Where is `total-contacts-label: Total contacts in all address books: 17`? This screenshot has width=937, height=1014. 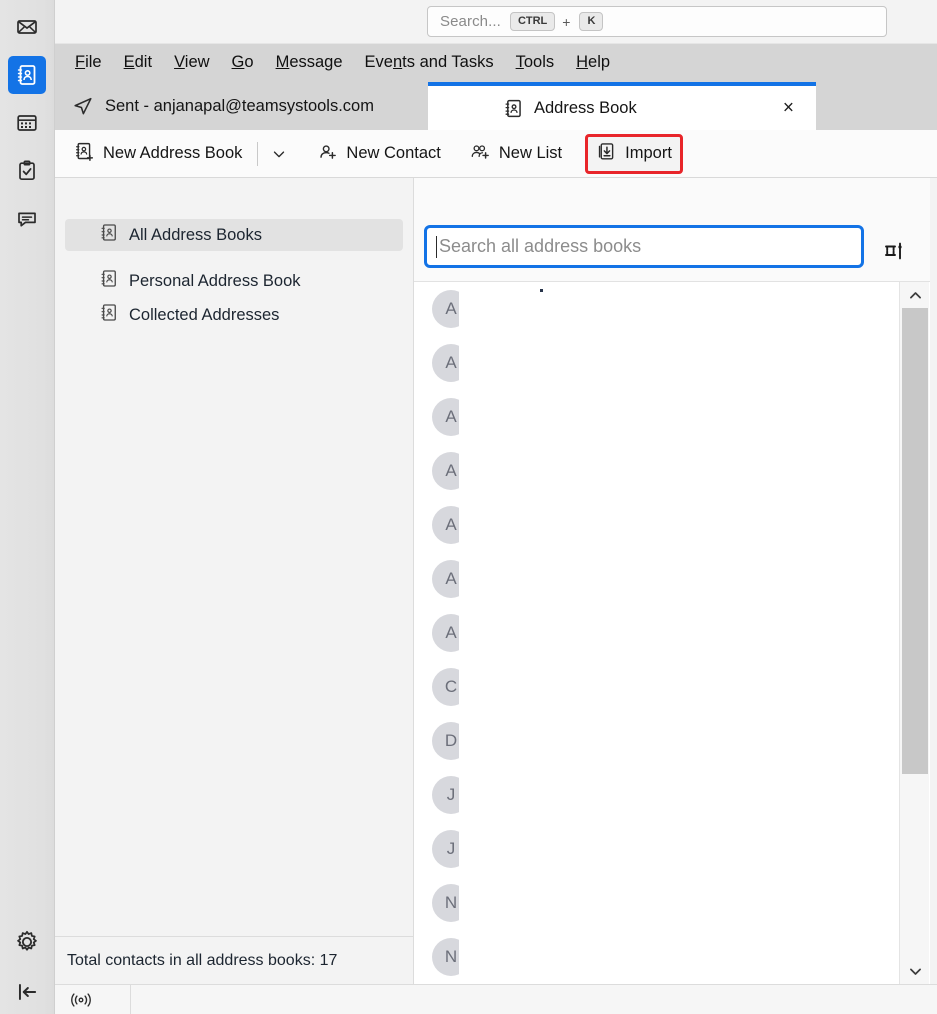
total-contacts-label: Total contacts in all address books: 17 is located at coordinates (202, 960).